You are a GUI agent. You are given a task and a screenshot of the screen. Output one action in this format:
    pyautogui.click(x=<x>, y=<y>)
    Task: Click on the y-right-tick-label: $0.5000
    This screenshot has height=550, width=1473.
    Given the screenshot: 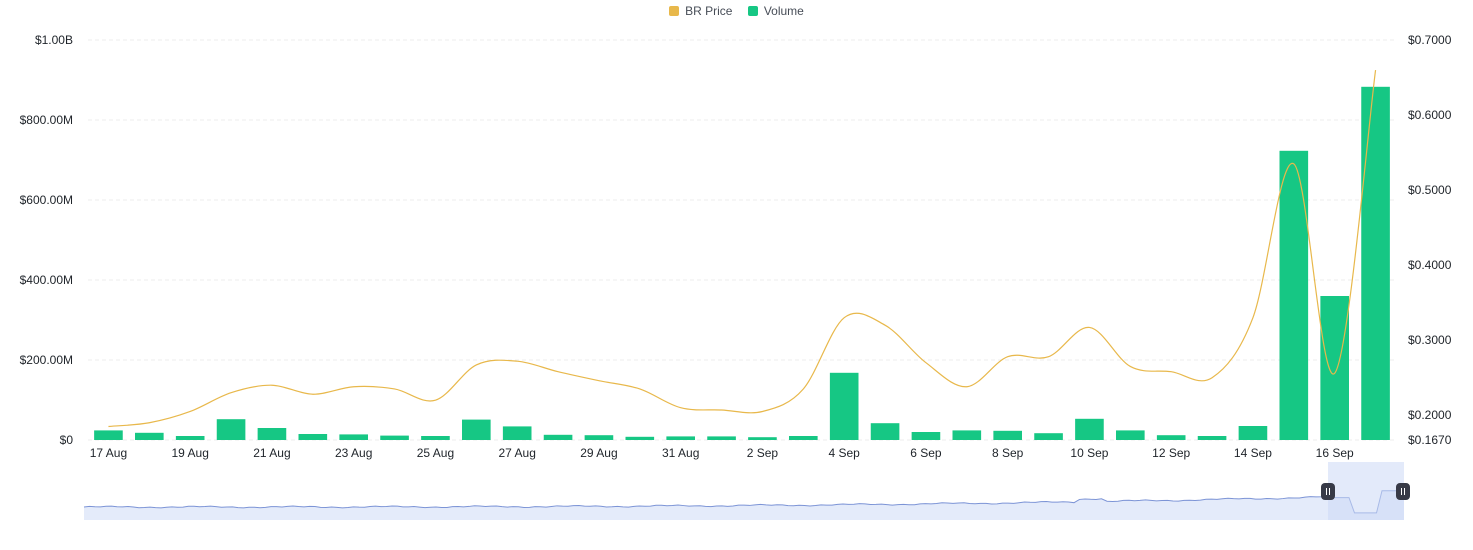 What is the action you would take?
    pyautogui.click(x=1430, y=190)
    